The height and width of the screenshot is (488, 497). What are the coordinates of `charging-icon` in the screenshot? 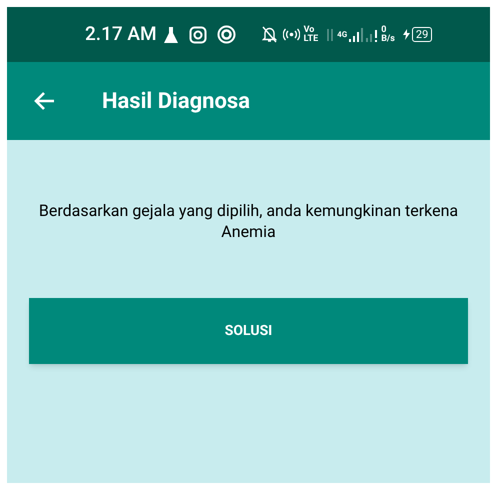 It's located at (406, 34).